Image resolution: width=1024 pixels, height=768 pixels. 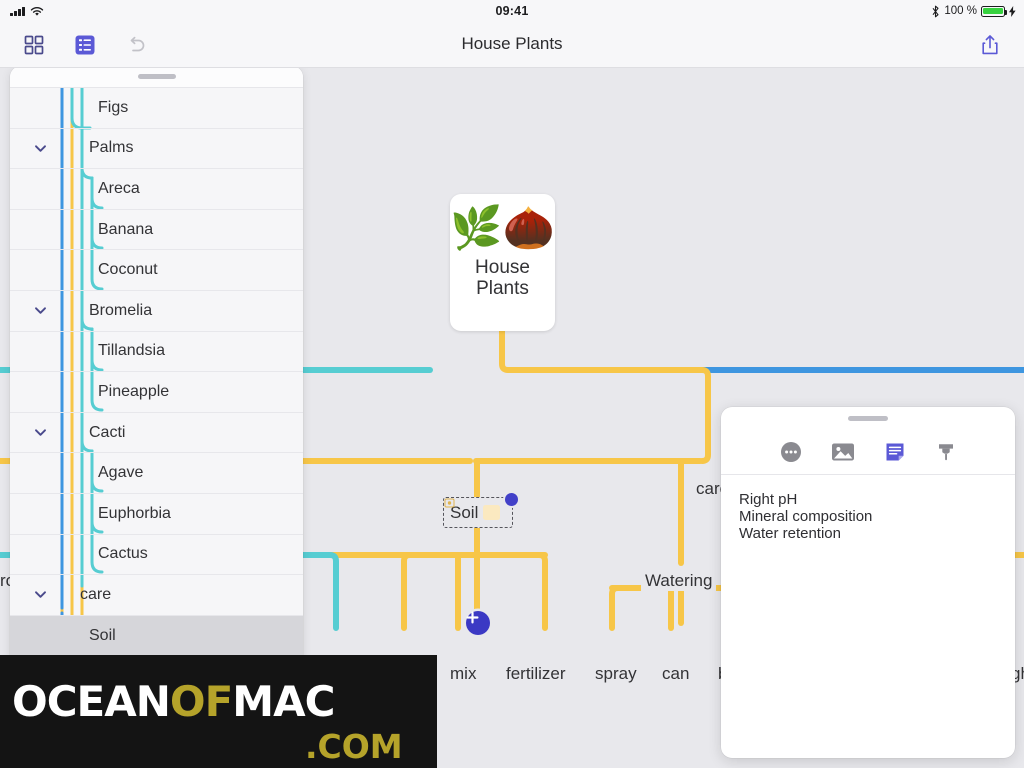 I want to click on toolbar-right-group, so click(x=990, y=45).